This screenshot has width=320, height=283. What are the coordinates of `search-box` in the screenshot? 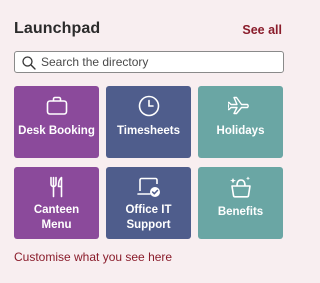 It's located at (149, 62).